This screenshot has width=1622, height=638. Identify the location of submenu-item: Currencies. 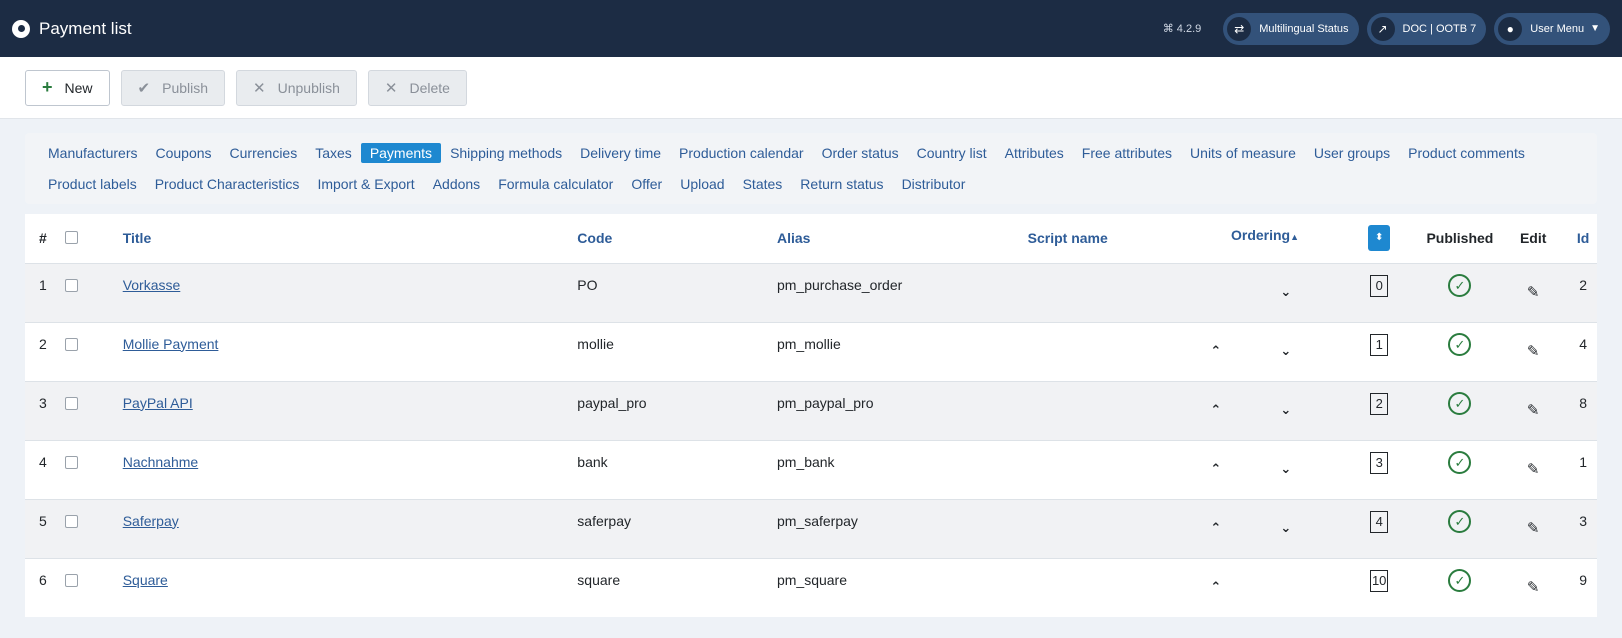
(264, 153).